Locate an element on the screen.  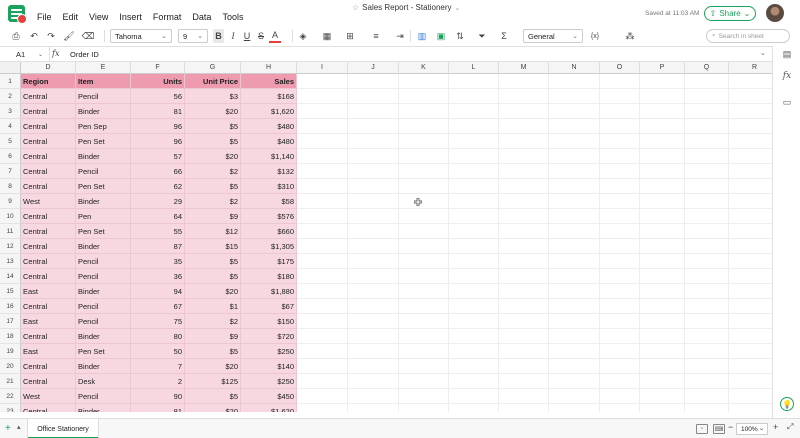
sum-icon: Σ is located at coordinates (504, 36).